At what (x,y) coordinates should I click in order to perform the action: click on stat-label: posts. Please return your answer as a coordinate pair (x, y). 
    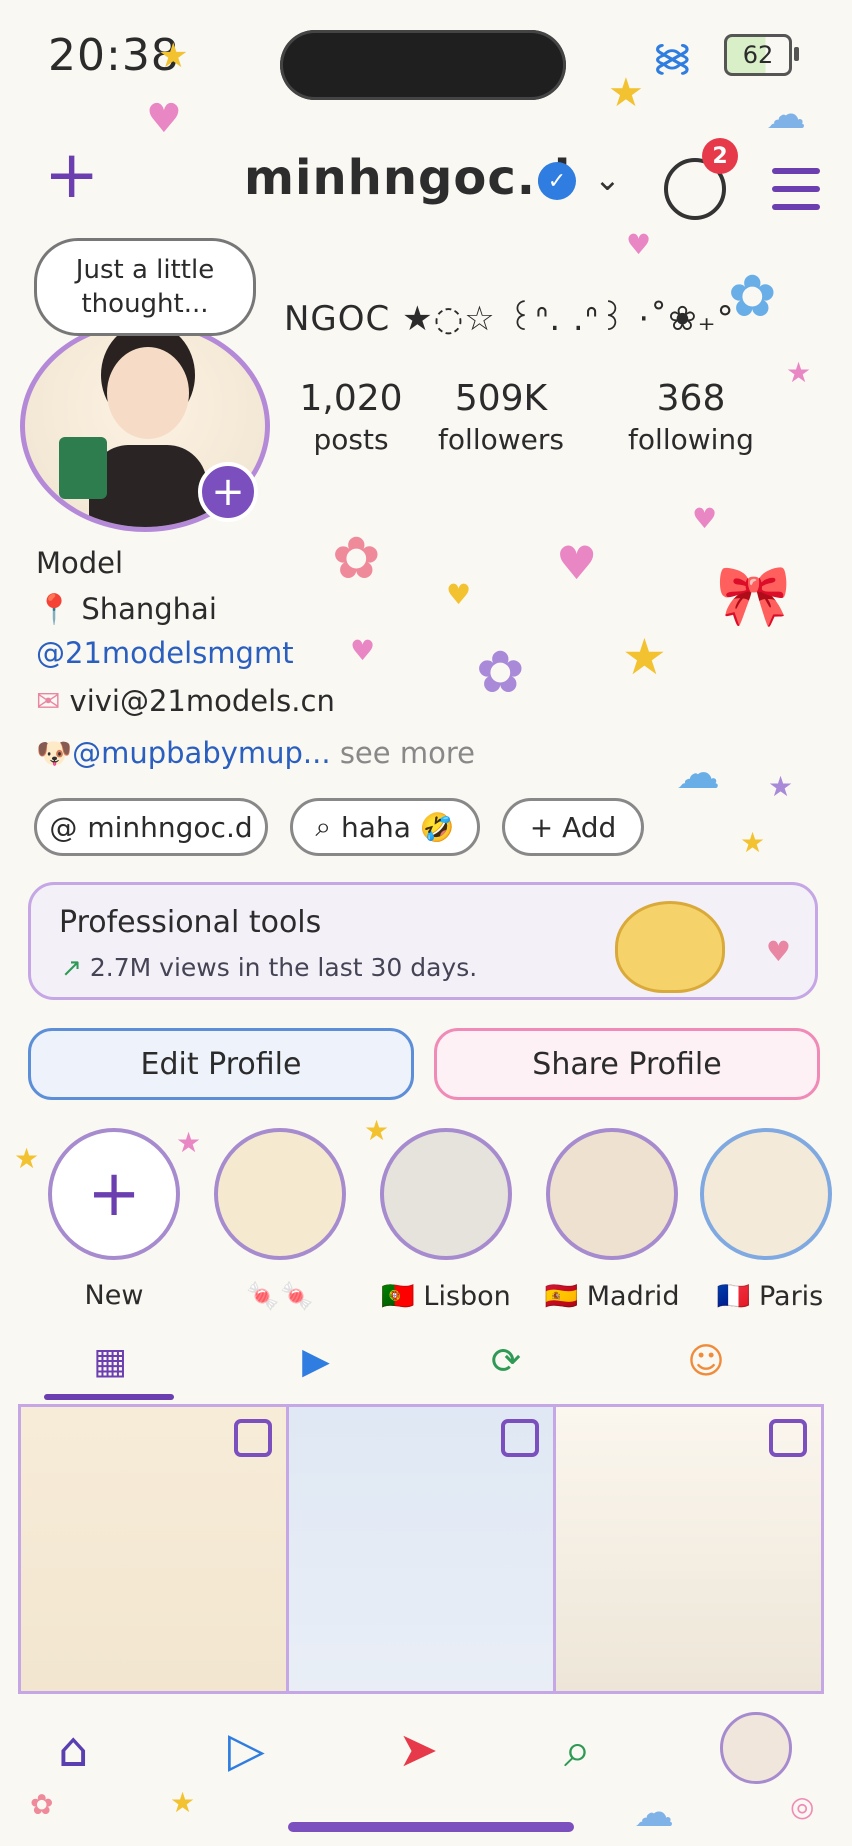
    Looking at the image, I should click on (351, 439).